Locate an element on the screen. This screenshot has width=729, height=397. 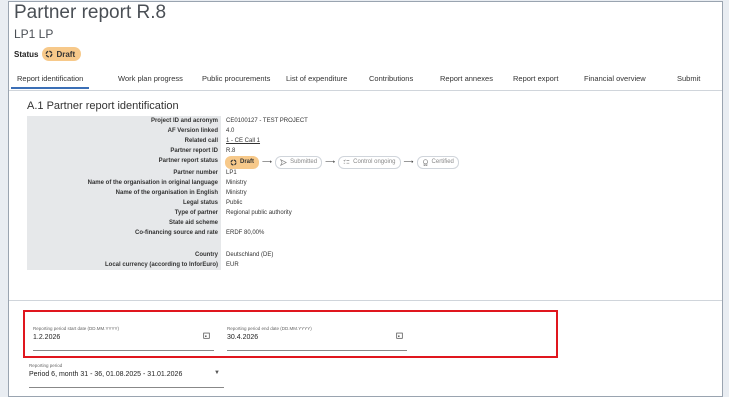
row-label: Country is located at coordinates (206, 255).